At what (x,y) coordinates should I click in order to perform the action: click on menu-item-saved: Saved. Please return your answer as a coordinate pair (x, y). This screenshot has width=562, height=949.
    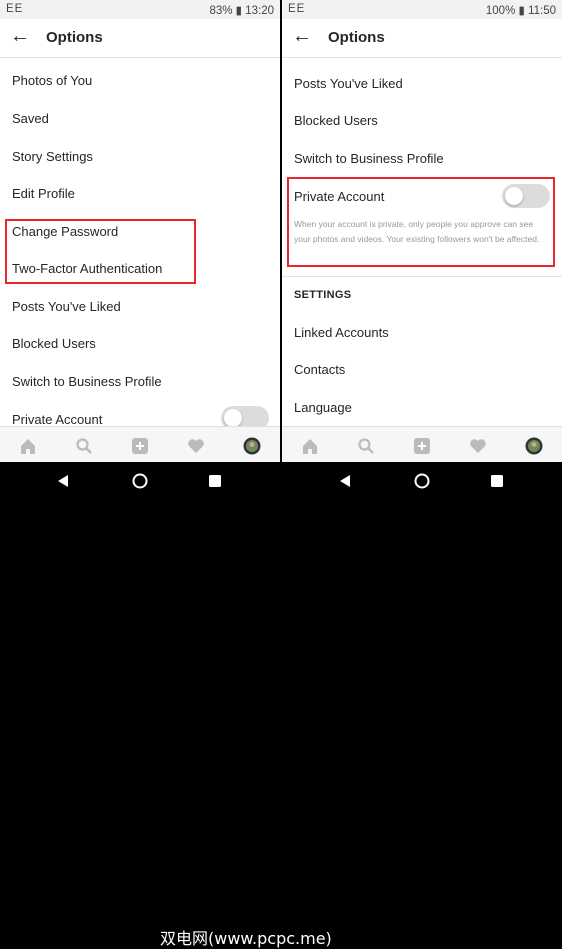
    Looking at the image, I should click on (30, 118).